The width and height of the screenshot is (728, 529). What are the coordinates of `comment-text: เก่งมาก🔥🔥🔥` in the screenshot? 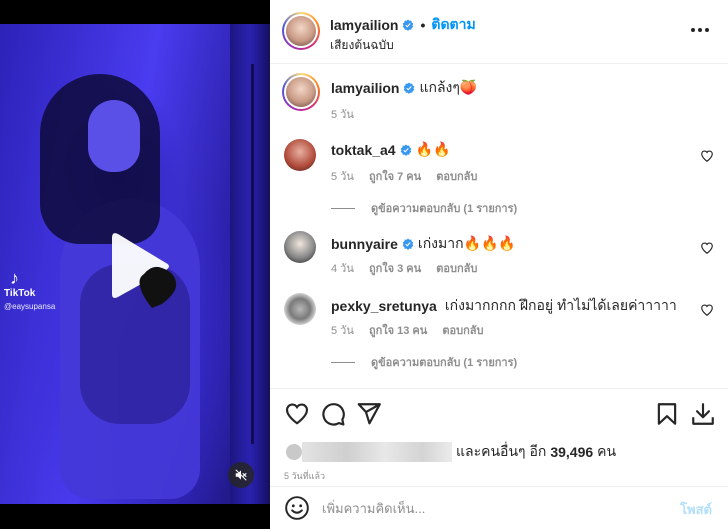 It's located at (466, 243).